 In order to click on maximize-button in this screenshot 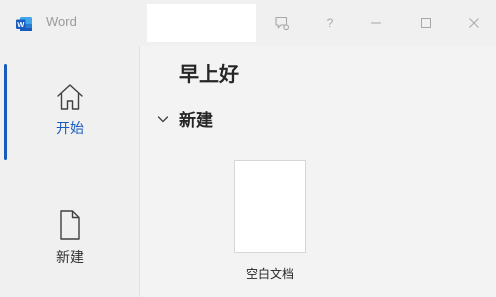, I will do `click(426, 23)`.